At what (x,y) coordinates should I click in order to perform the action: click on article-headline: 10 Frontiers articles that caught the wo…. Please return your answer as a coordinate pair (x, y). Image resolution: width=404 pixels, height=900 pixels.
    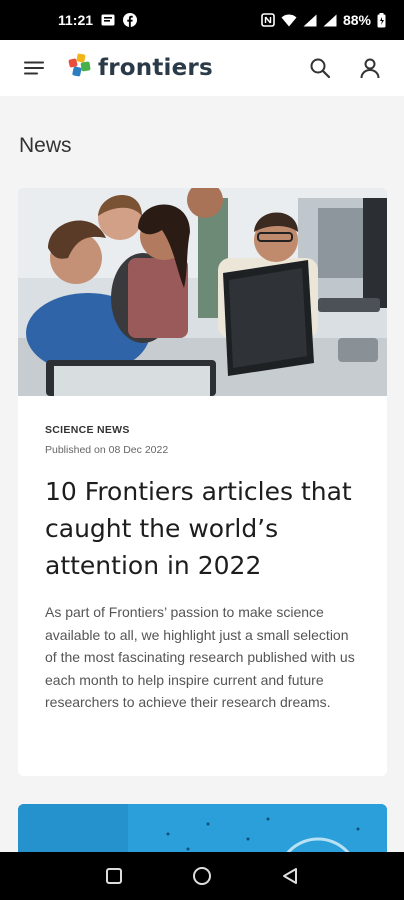
    Looking at the image, I should click on (202, 528).